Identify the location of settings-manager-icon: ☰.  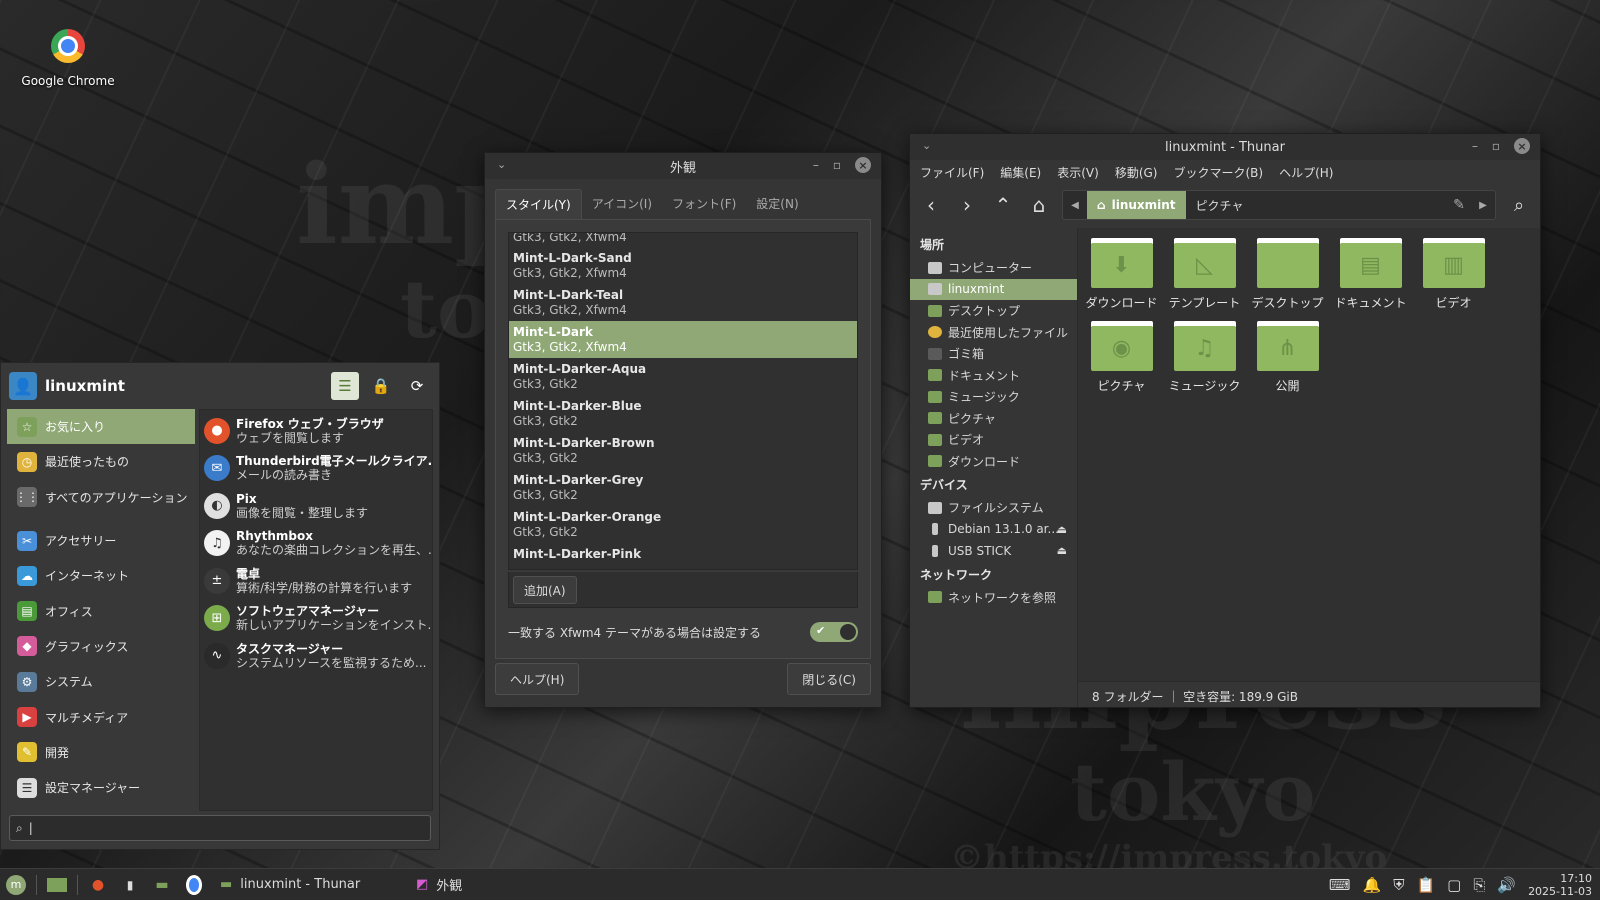
(345, 386).